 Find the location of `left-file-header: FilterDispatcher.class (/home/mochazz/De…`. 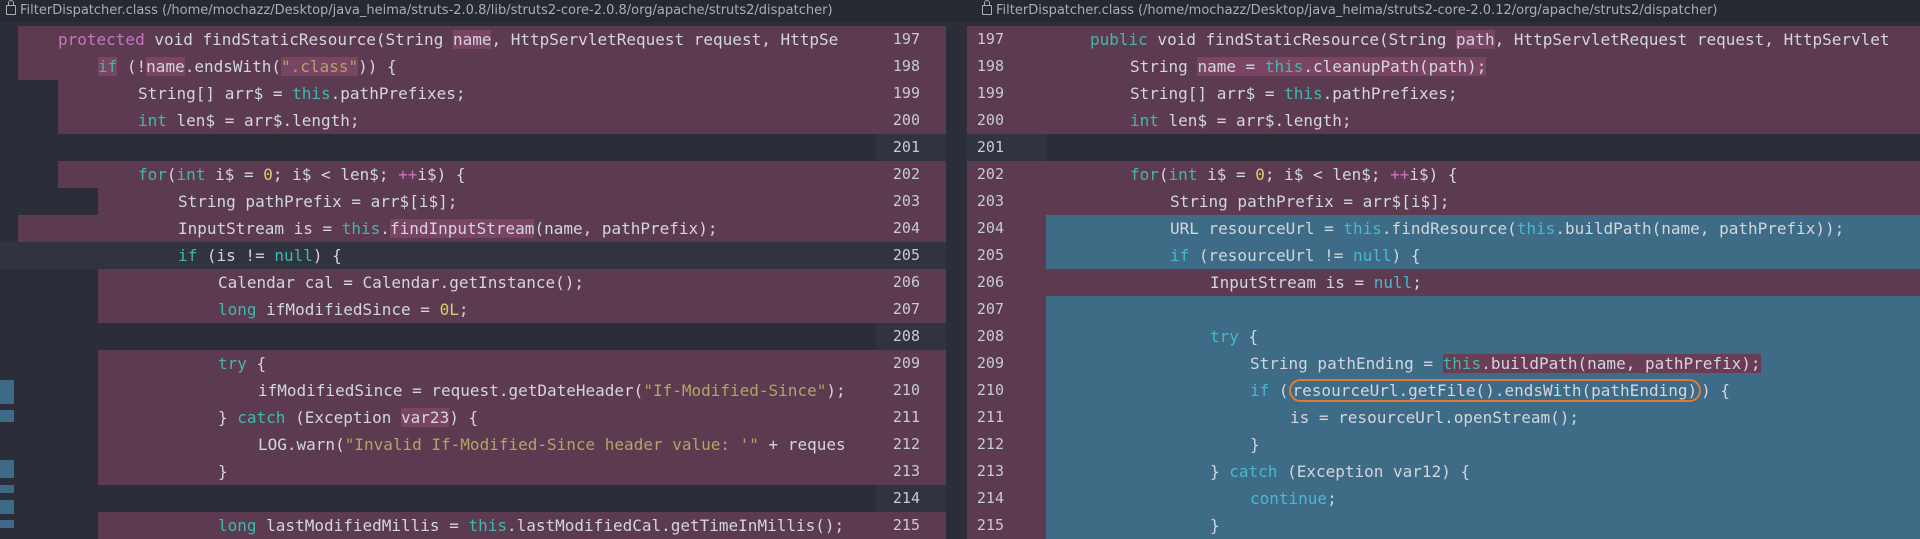

left-file-header: FilterDispatcher.class (/home/mochazz/De… is located at coordinates (488, 11).